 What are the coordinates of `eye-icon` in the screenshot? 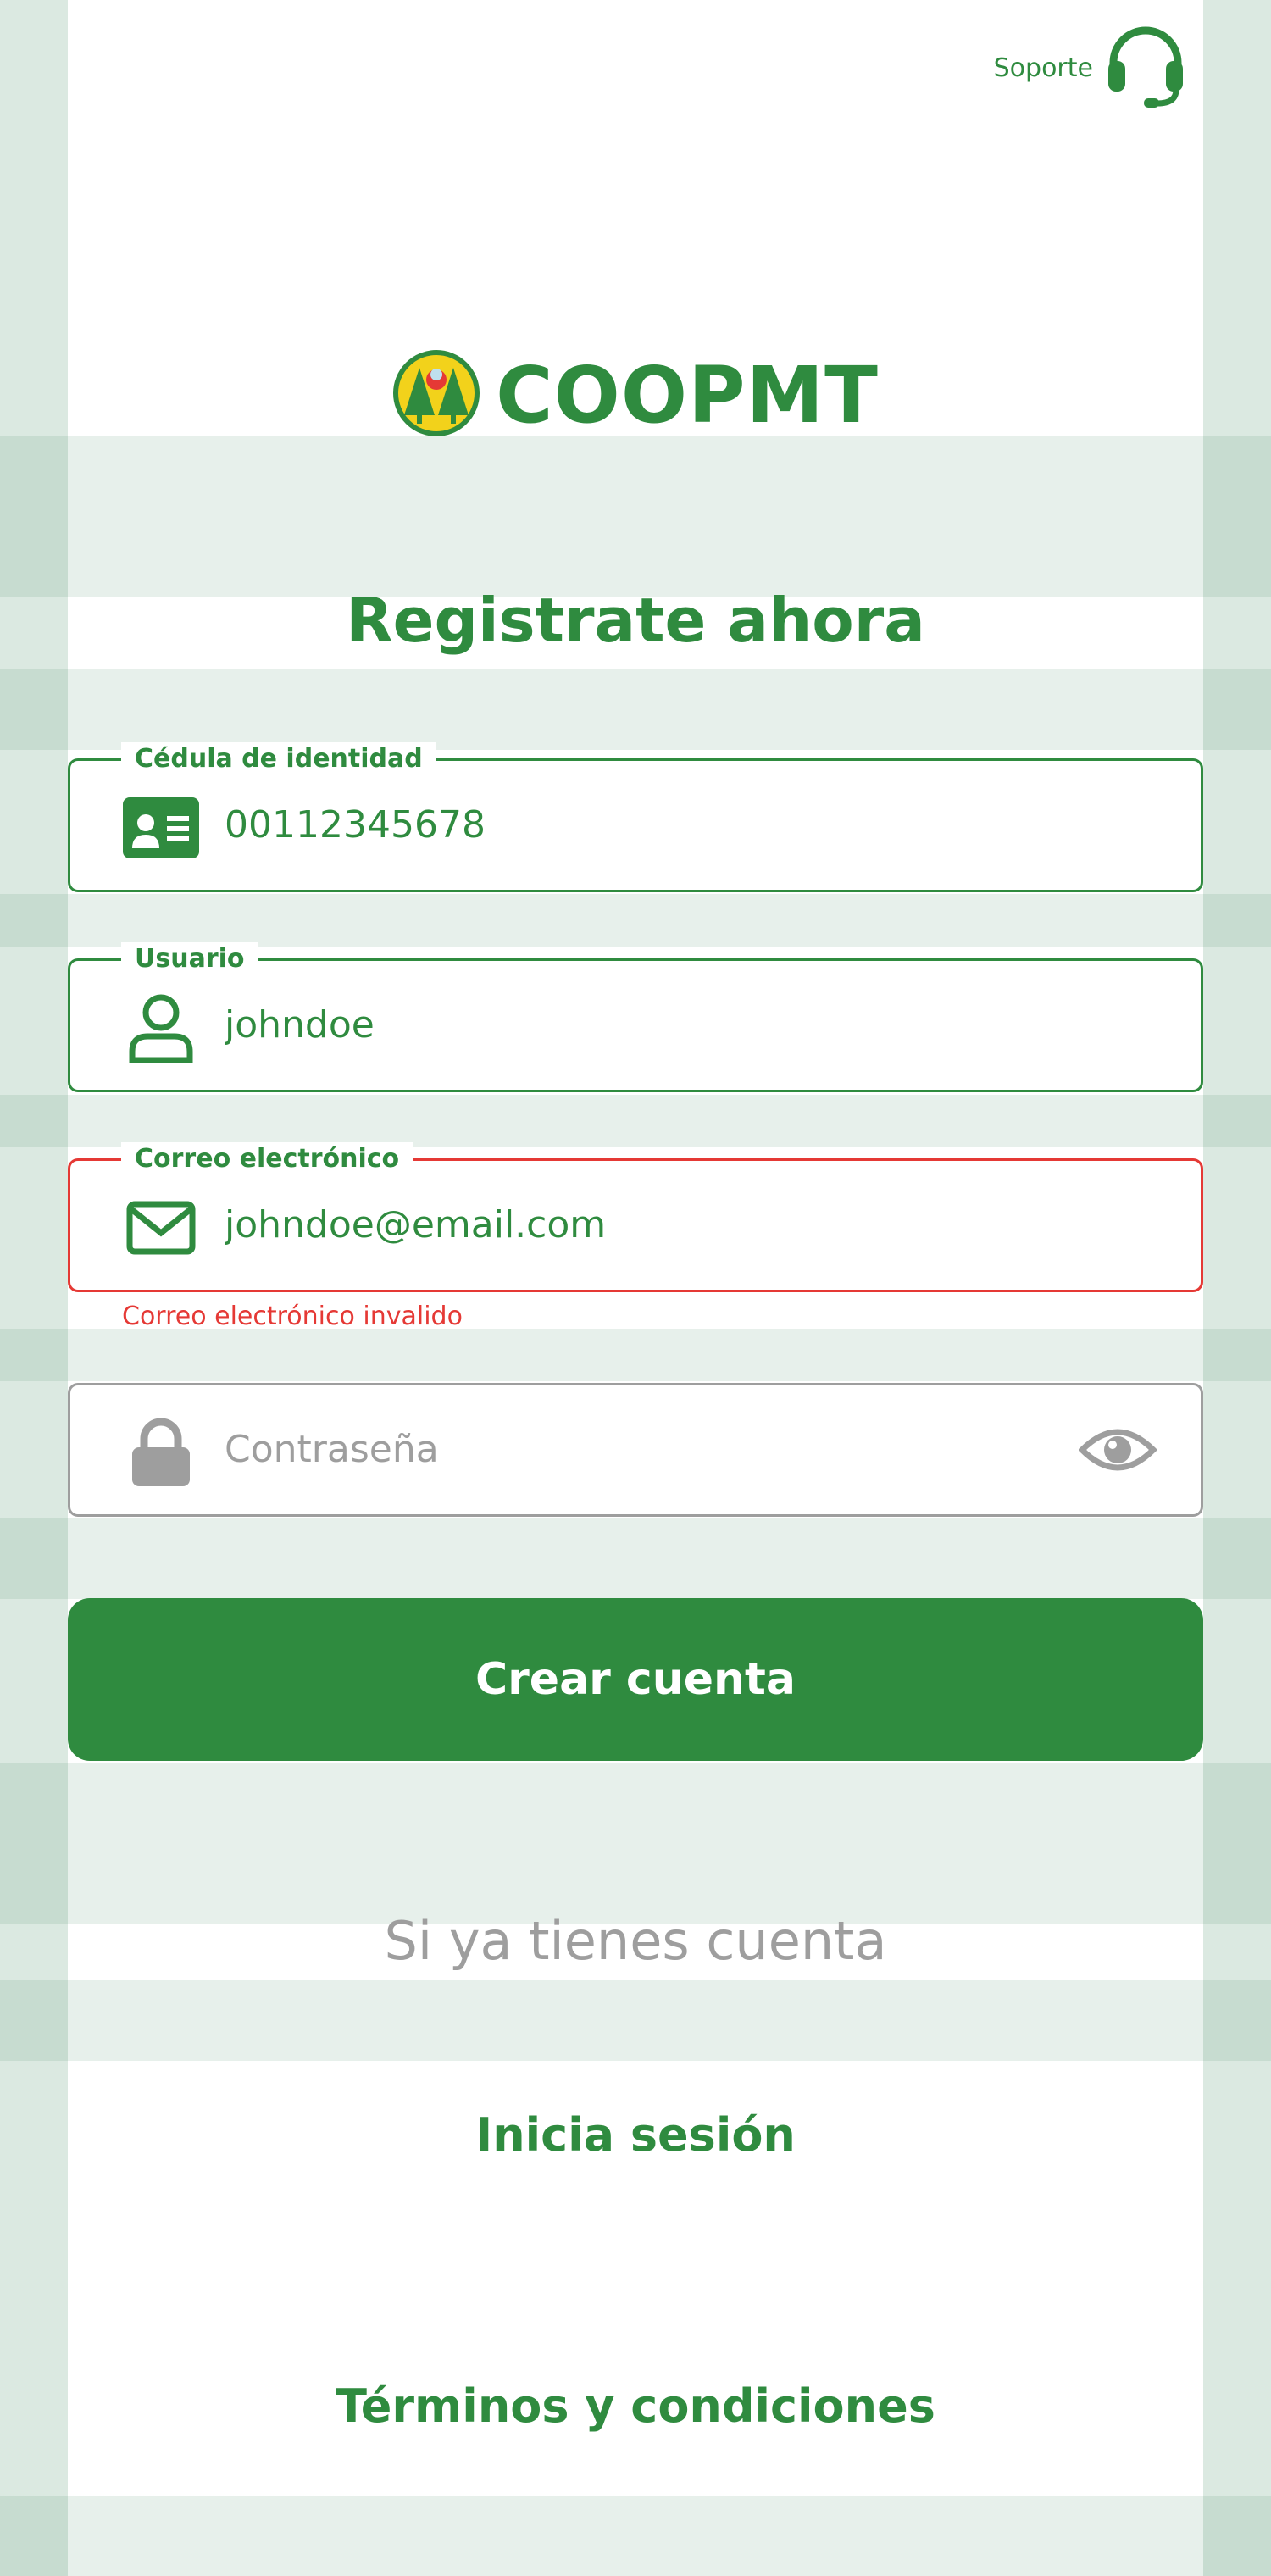 It's located at (1117, 1451).